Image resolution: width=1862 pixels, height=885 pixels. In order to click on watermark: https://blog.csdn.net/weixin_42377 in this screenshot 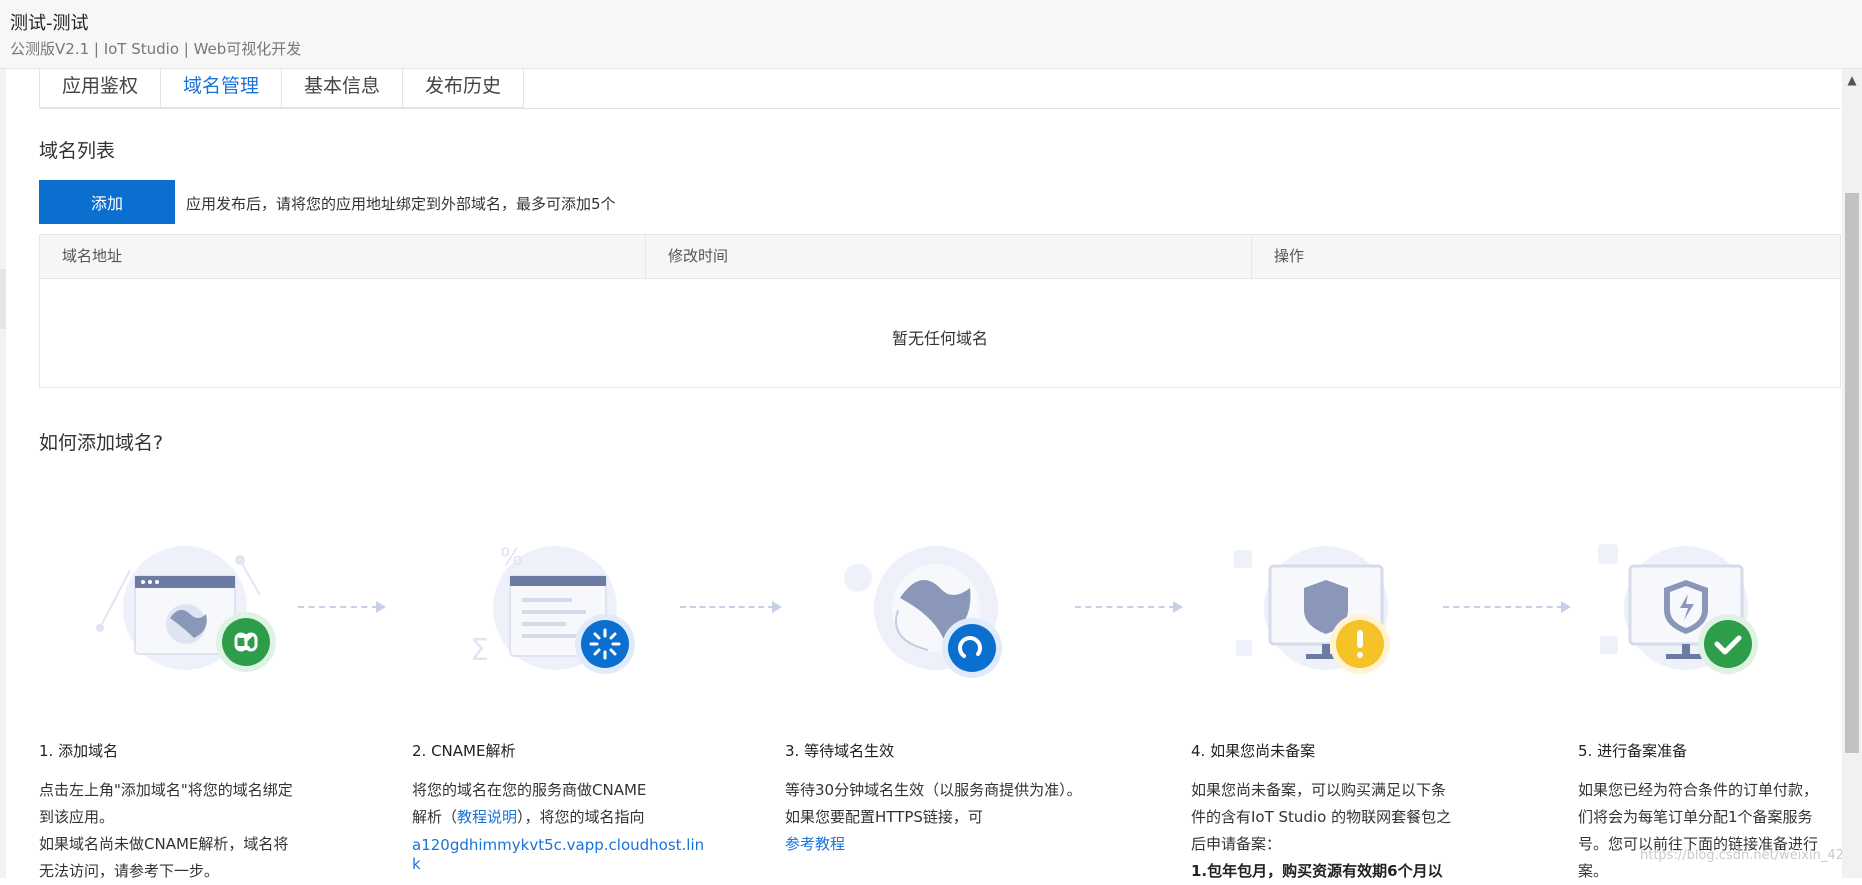, I will do `click(1751, 855)`.